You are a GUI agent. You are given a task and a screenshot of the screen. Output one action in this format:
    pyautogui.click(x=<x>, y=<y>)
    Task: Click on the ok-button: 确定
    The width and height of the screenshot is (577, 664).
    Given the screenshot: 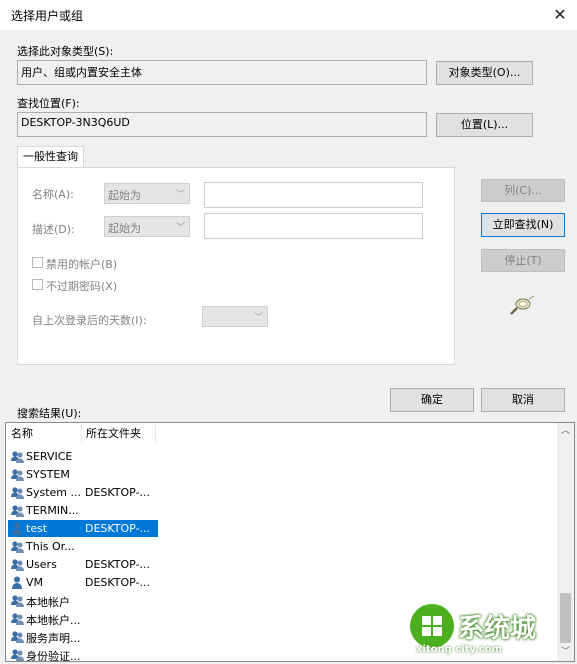 What is the action you would take?
    pyautogui.click(x=432, y=400)
    